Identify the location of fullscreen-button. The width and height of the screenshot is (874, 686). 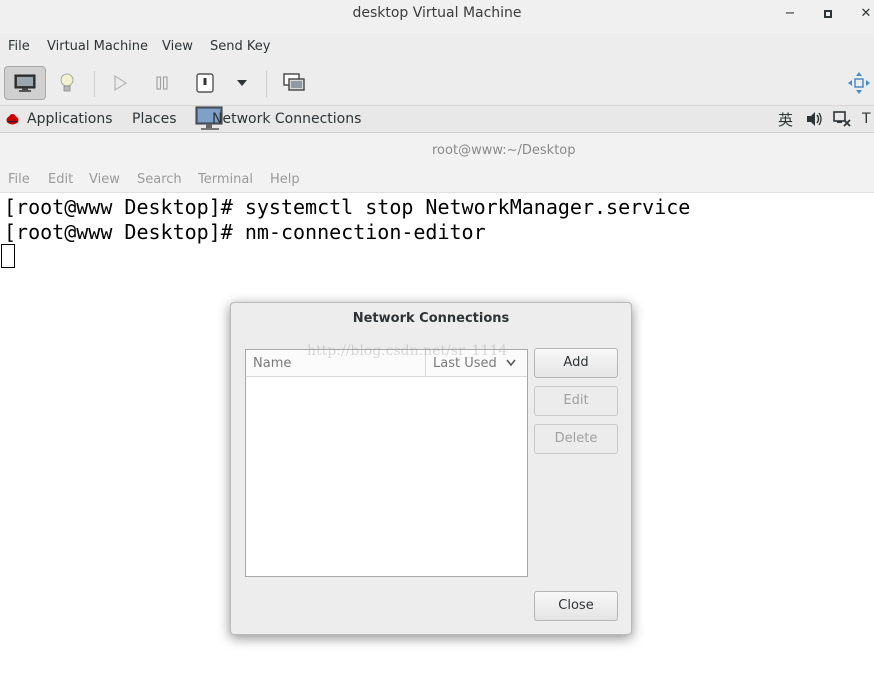
(859, 83).